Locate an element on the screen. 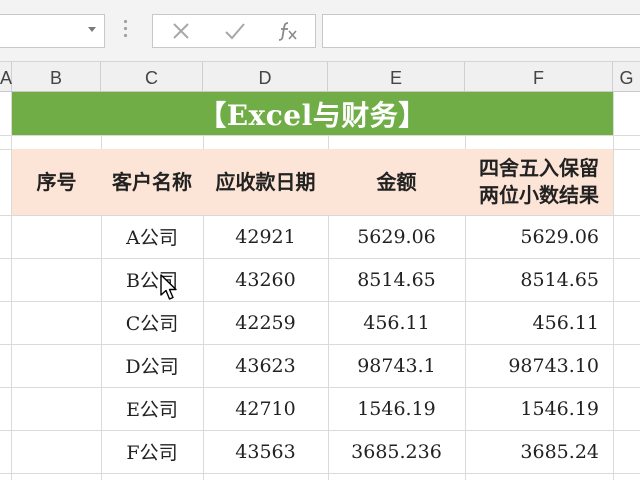 This screenshot has height=480, width=640. cell-customer-name: A公司 is located at coordinates (152, 236).